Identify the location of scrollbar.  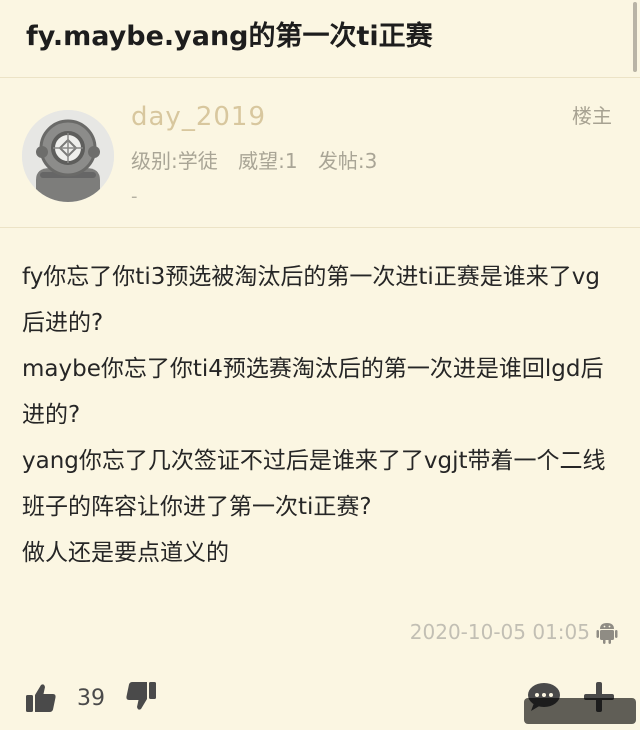
(635, 37).